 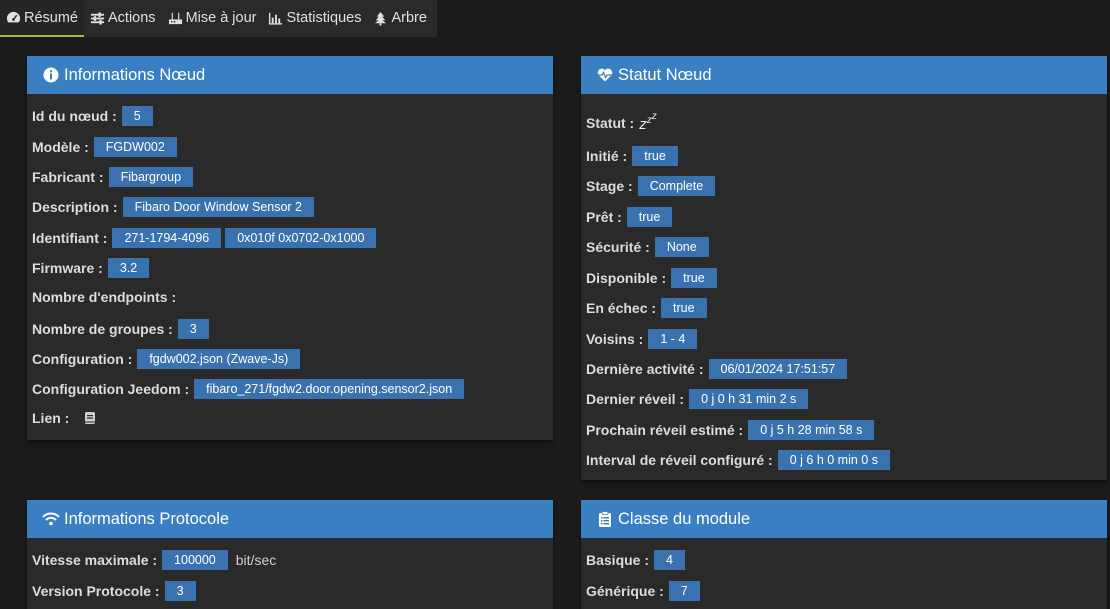 I want to click on tree-icon, so click(x=380, y=18).